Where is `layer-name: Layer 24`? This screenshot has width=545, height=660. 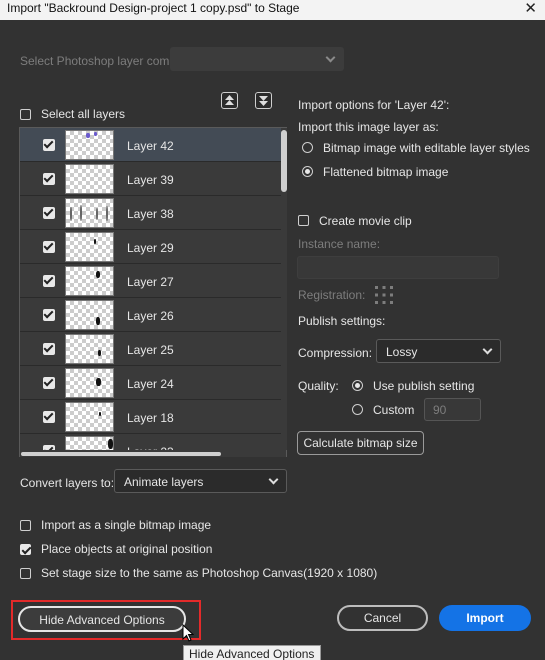
layer-name: Layer 24 is located at coordinates (150, 384).